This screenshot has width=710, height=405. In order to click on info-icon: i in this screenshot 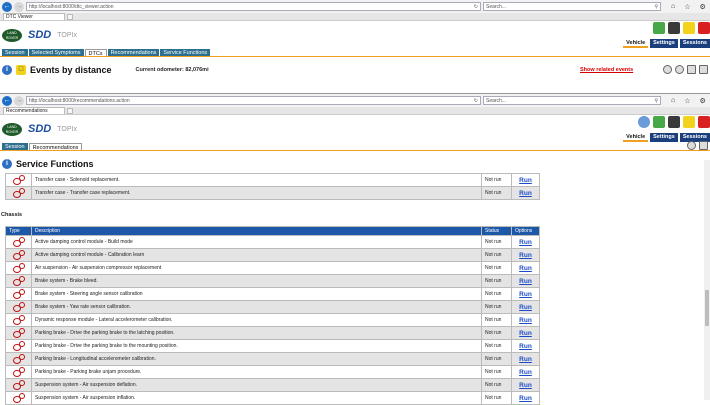, I will do `click(7, 70)`.